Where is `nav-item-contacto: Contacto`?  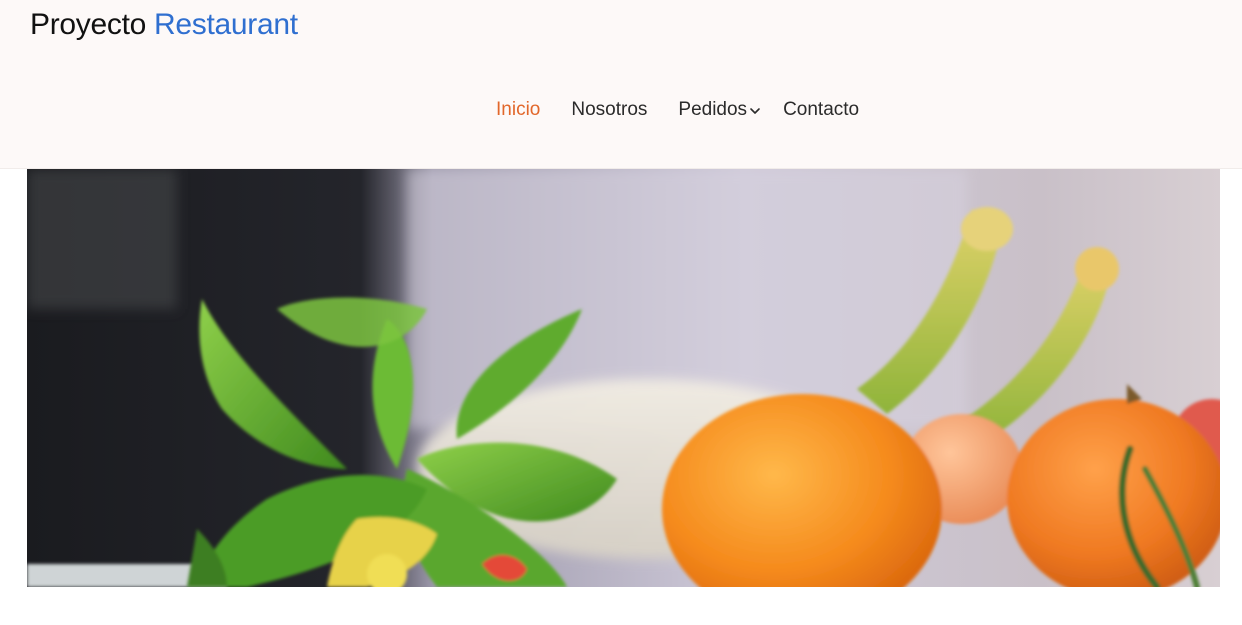
nav-item-contacto: Contacto is located at coordinates (821, 110).